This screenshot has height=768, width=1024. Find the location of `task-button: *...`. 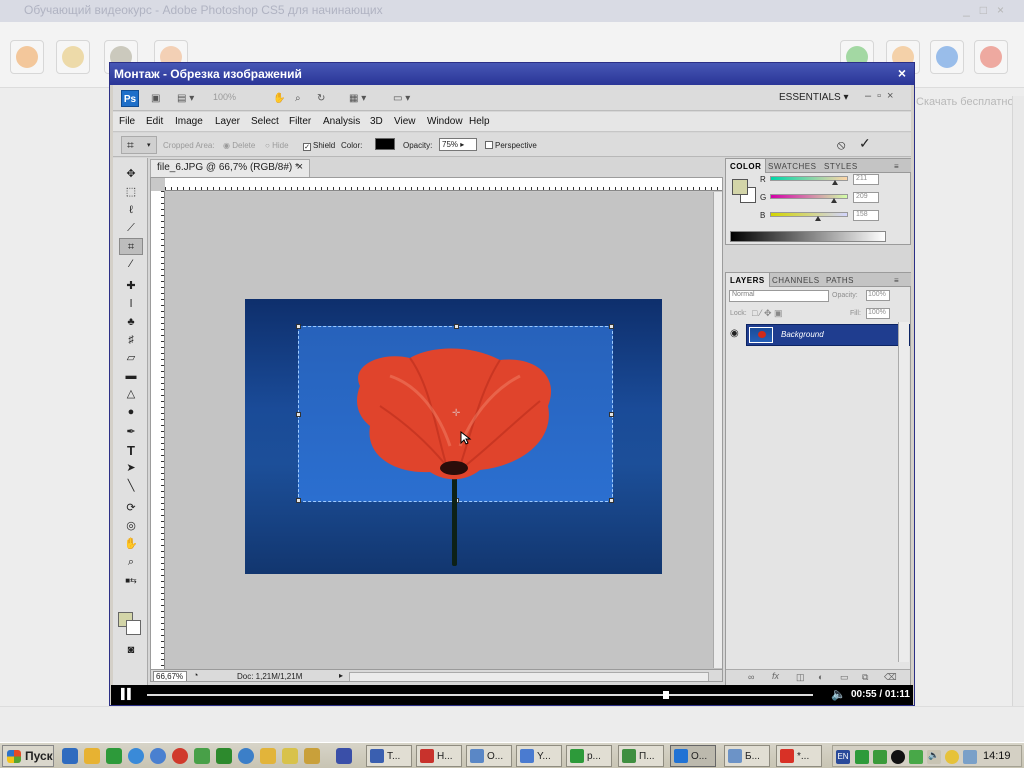

task-button: *... is located at coordinates (799, 756).